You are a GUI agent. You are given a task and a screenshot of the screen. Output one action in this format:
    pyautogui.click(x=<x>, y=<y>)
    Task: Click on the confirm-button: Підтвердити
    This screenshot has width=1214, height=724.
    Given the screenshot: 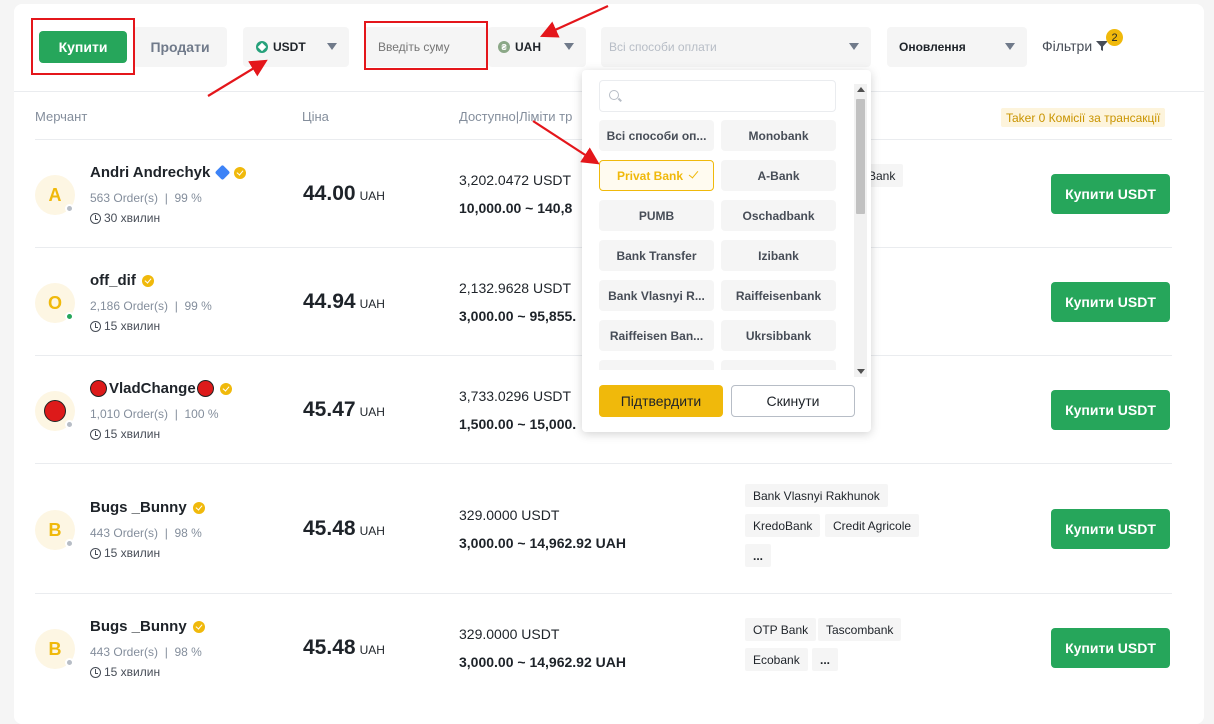 What is the action you would take?
    pyautogui.click(x=661, y=401)
    